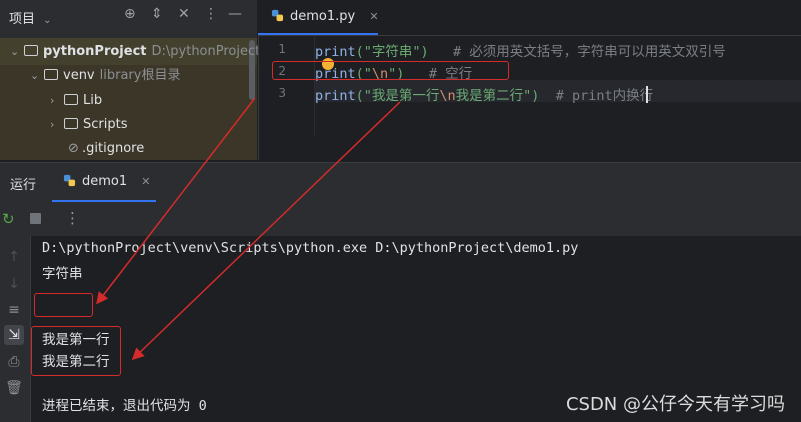  Describe the element at coordinates (675, 404) in the screenshot. I see `watermark: CSDN @公仔今天有学习吗` at that location.